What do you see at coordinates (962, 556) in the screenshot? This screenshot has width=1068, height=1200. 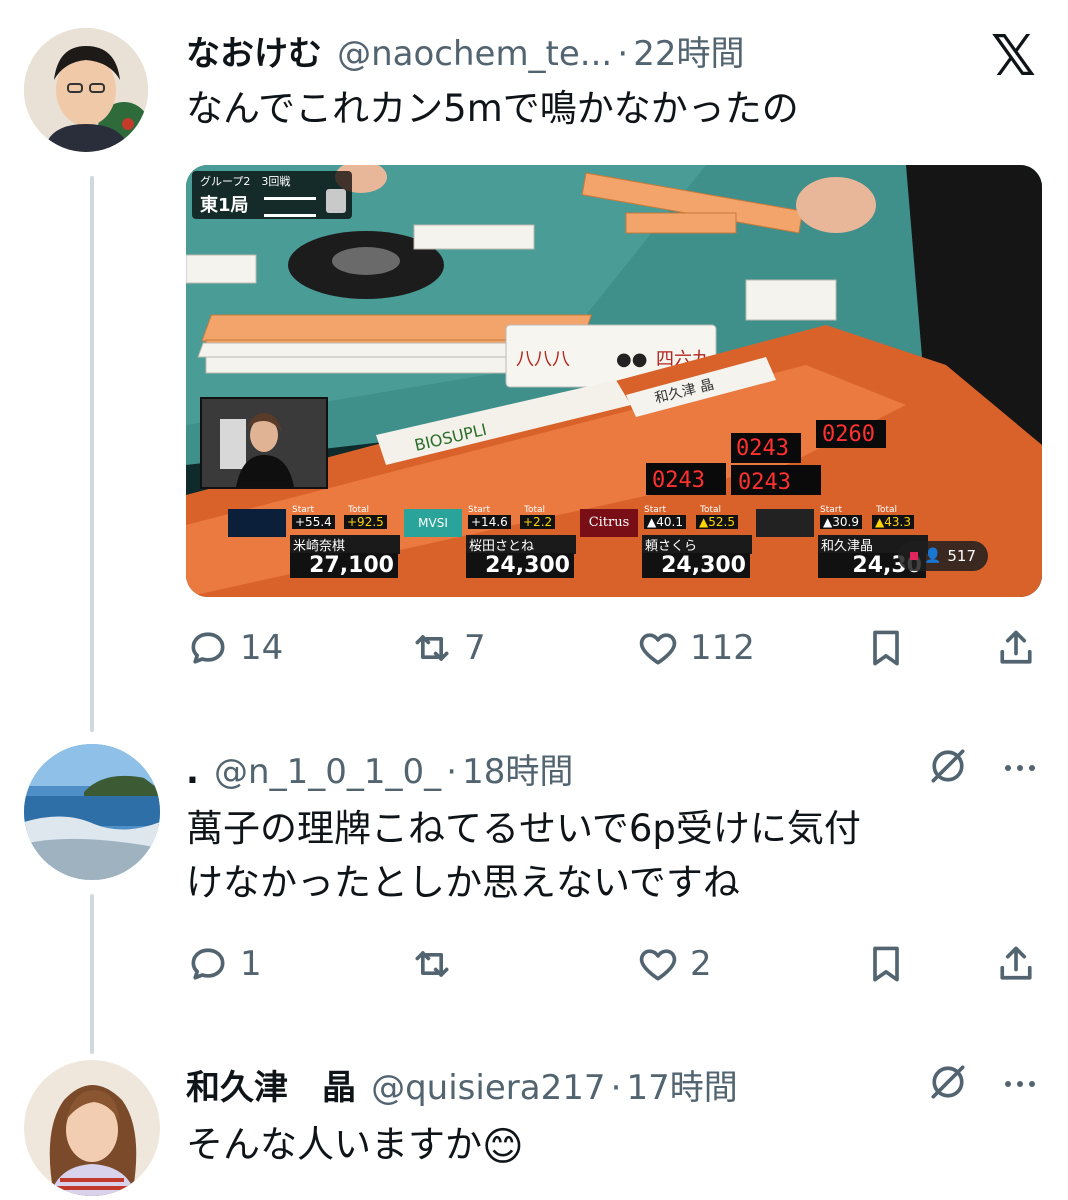 I see `viewer-count: 517` at bounding box center [962, 556].